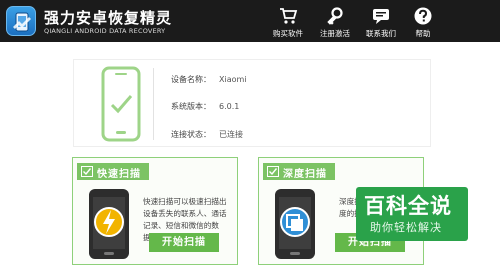 The image size is (500, 265). I want to click on deep-scan-header: 深度扫描, so click(299, 171).